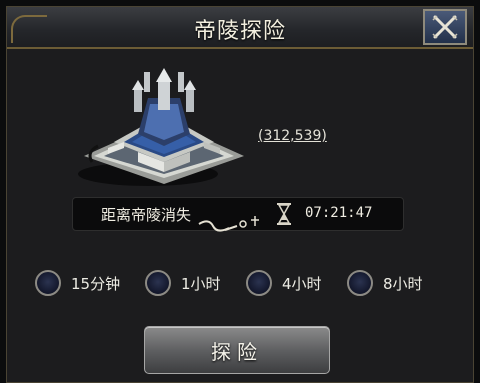  I want to click on timer-value: 07:21:47, so click(339, 213).